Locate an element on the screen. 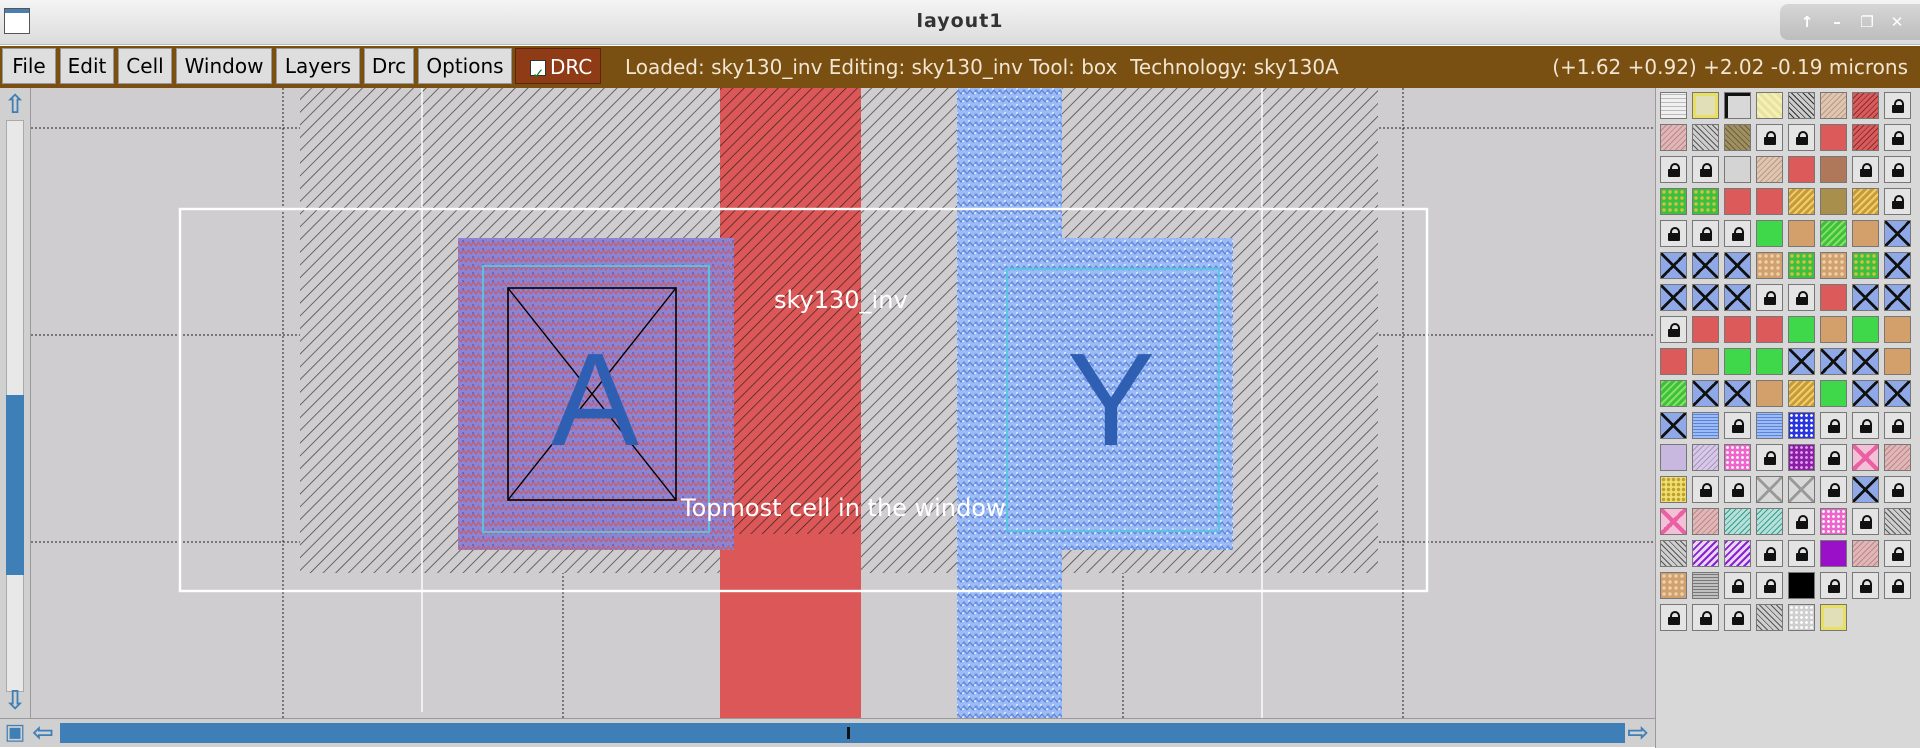  layer-swatch-gray-cross is located at coordinates (1769, 489).